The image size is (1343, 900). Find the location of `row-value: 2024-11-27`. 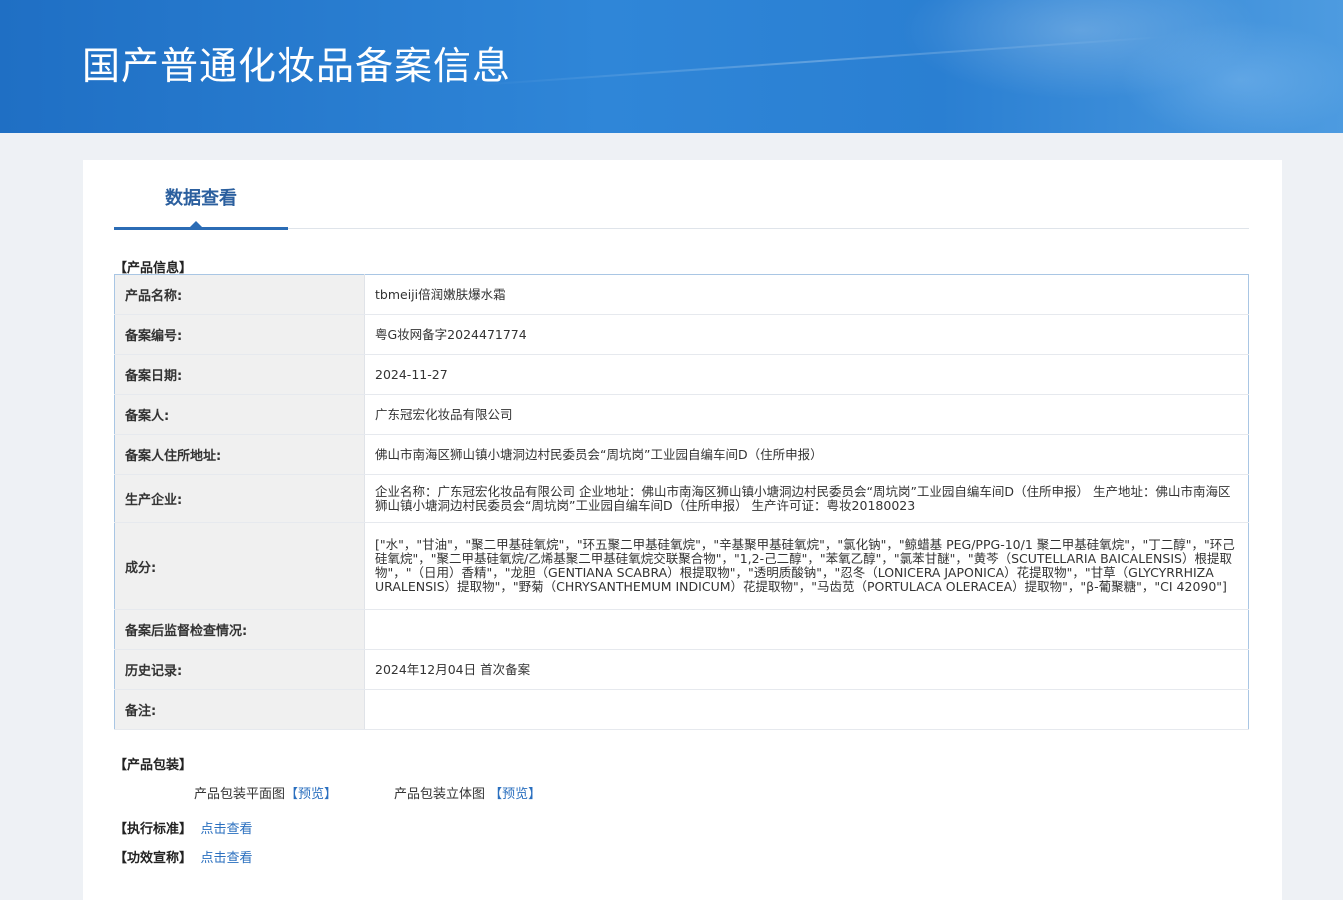

row-value: 2024-11-27 is located at coordinates (806, 374).